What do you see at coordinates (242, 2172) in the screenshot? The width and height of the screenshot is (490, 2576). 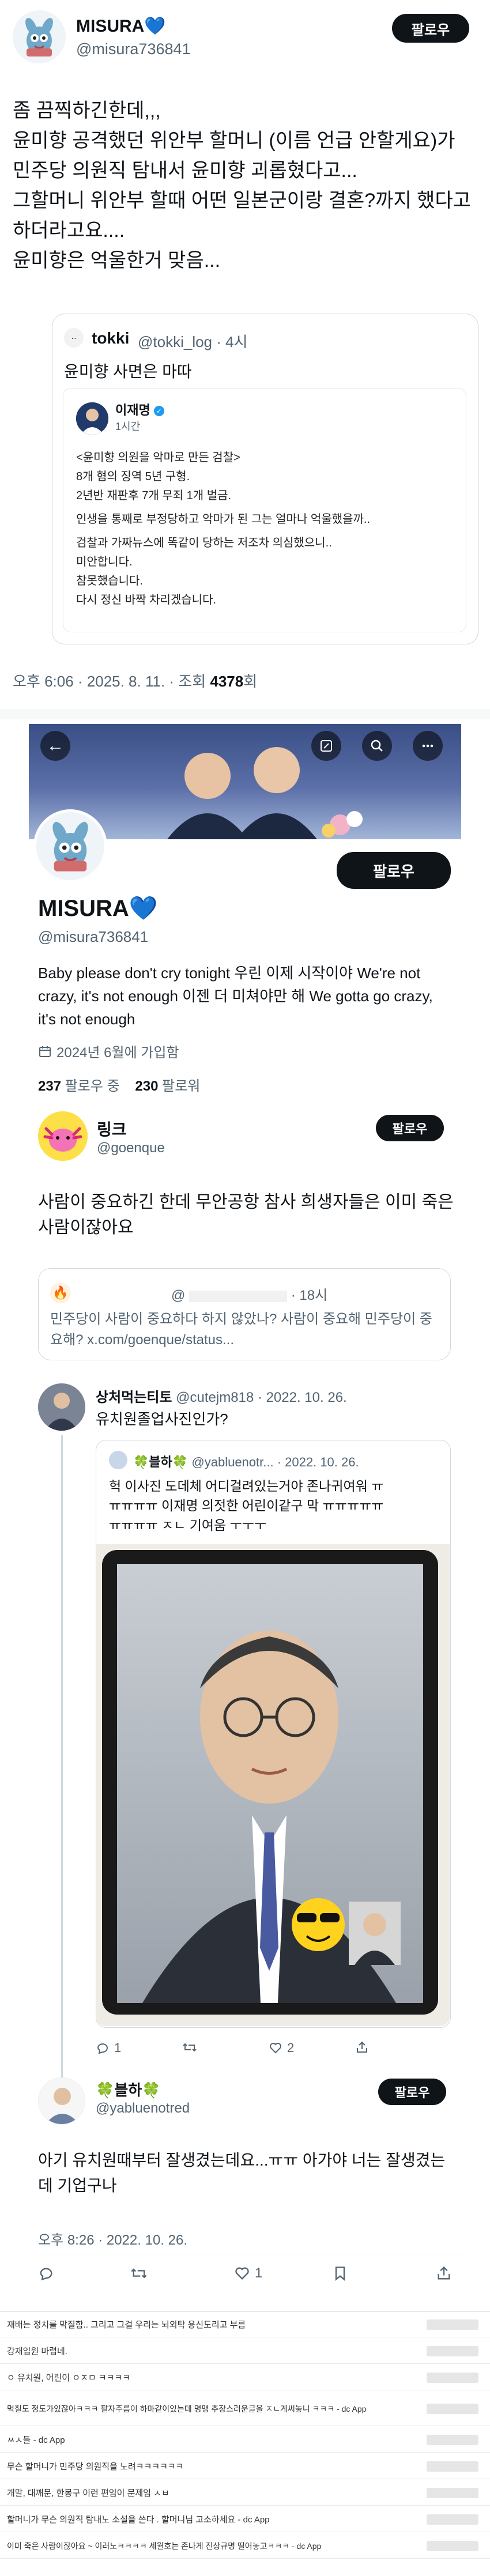 I see `reply2-text: 아기 유치원때부터 잘생겼는데요...ㅠㅠ 아가야 너는 잘생겼는데 기업구나` at bounding box center [242, 2172].